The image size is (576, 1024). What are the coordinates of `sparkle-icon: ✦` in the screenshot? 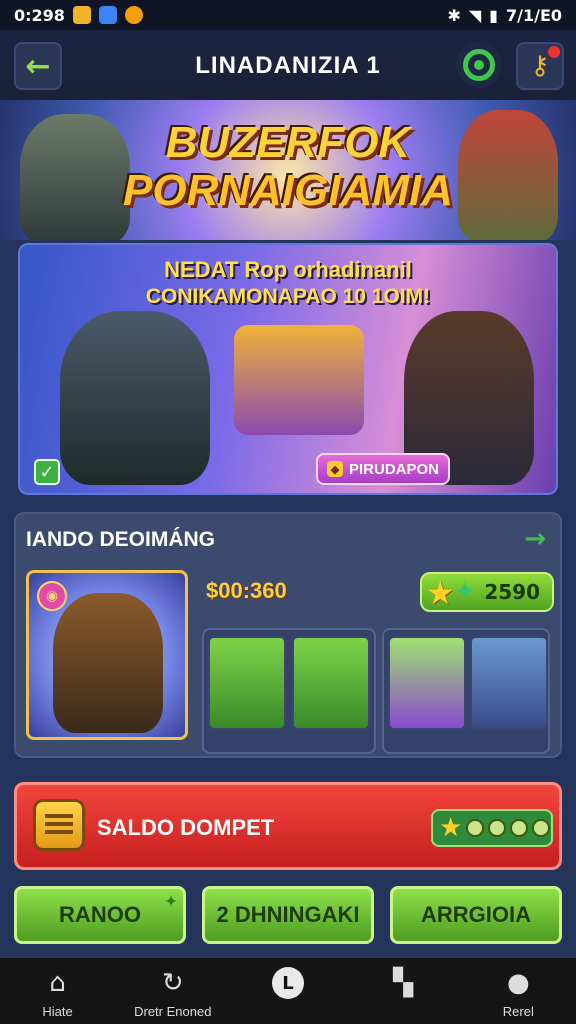 It's located at (171, 901).